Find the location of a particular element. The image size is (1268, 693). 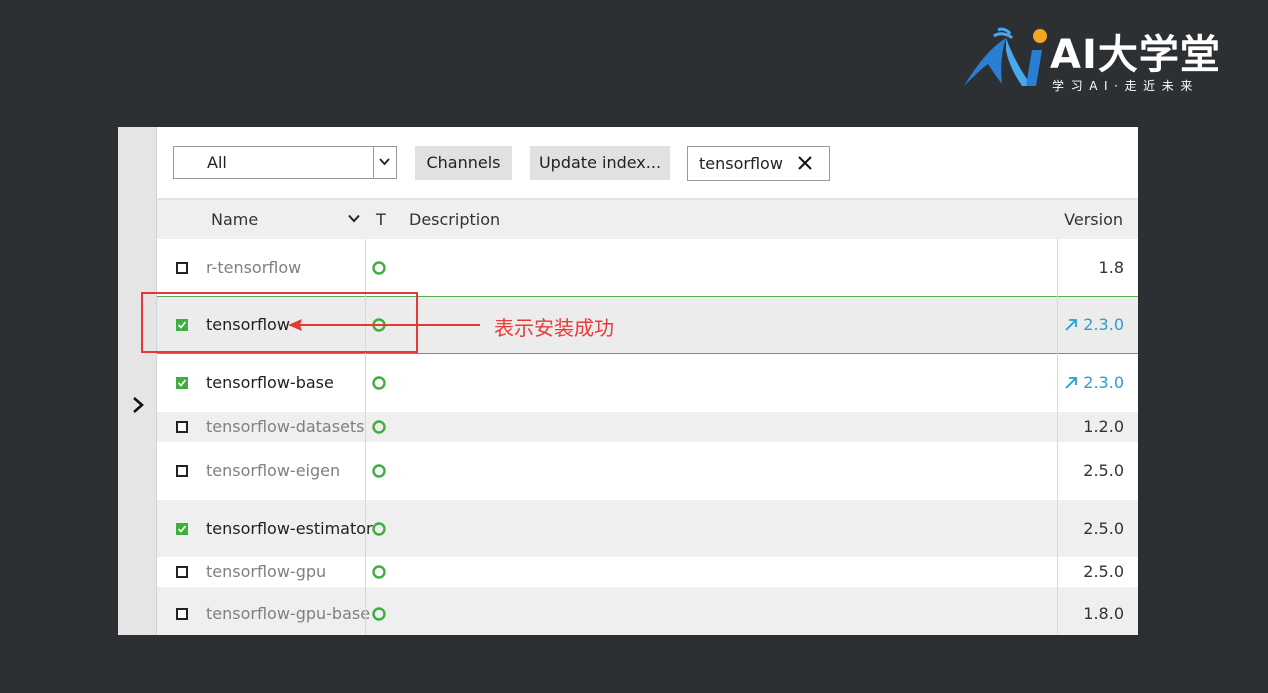

table-row: tensorflow-datasets 1.2.0 is located at coordinates (647, 427).